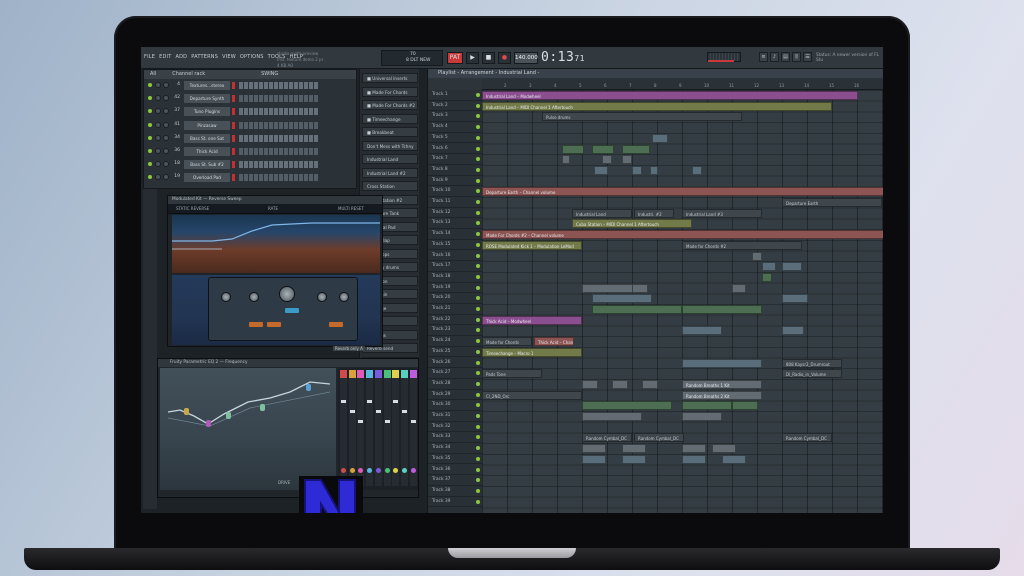  Describe the element at coordinates (526, 58) in the screenshot. I see `tempo-display: 140.000` at that location.